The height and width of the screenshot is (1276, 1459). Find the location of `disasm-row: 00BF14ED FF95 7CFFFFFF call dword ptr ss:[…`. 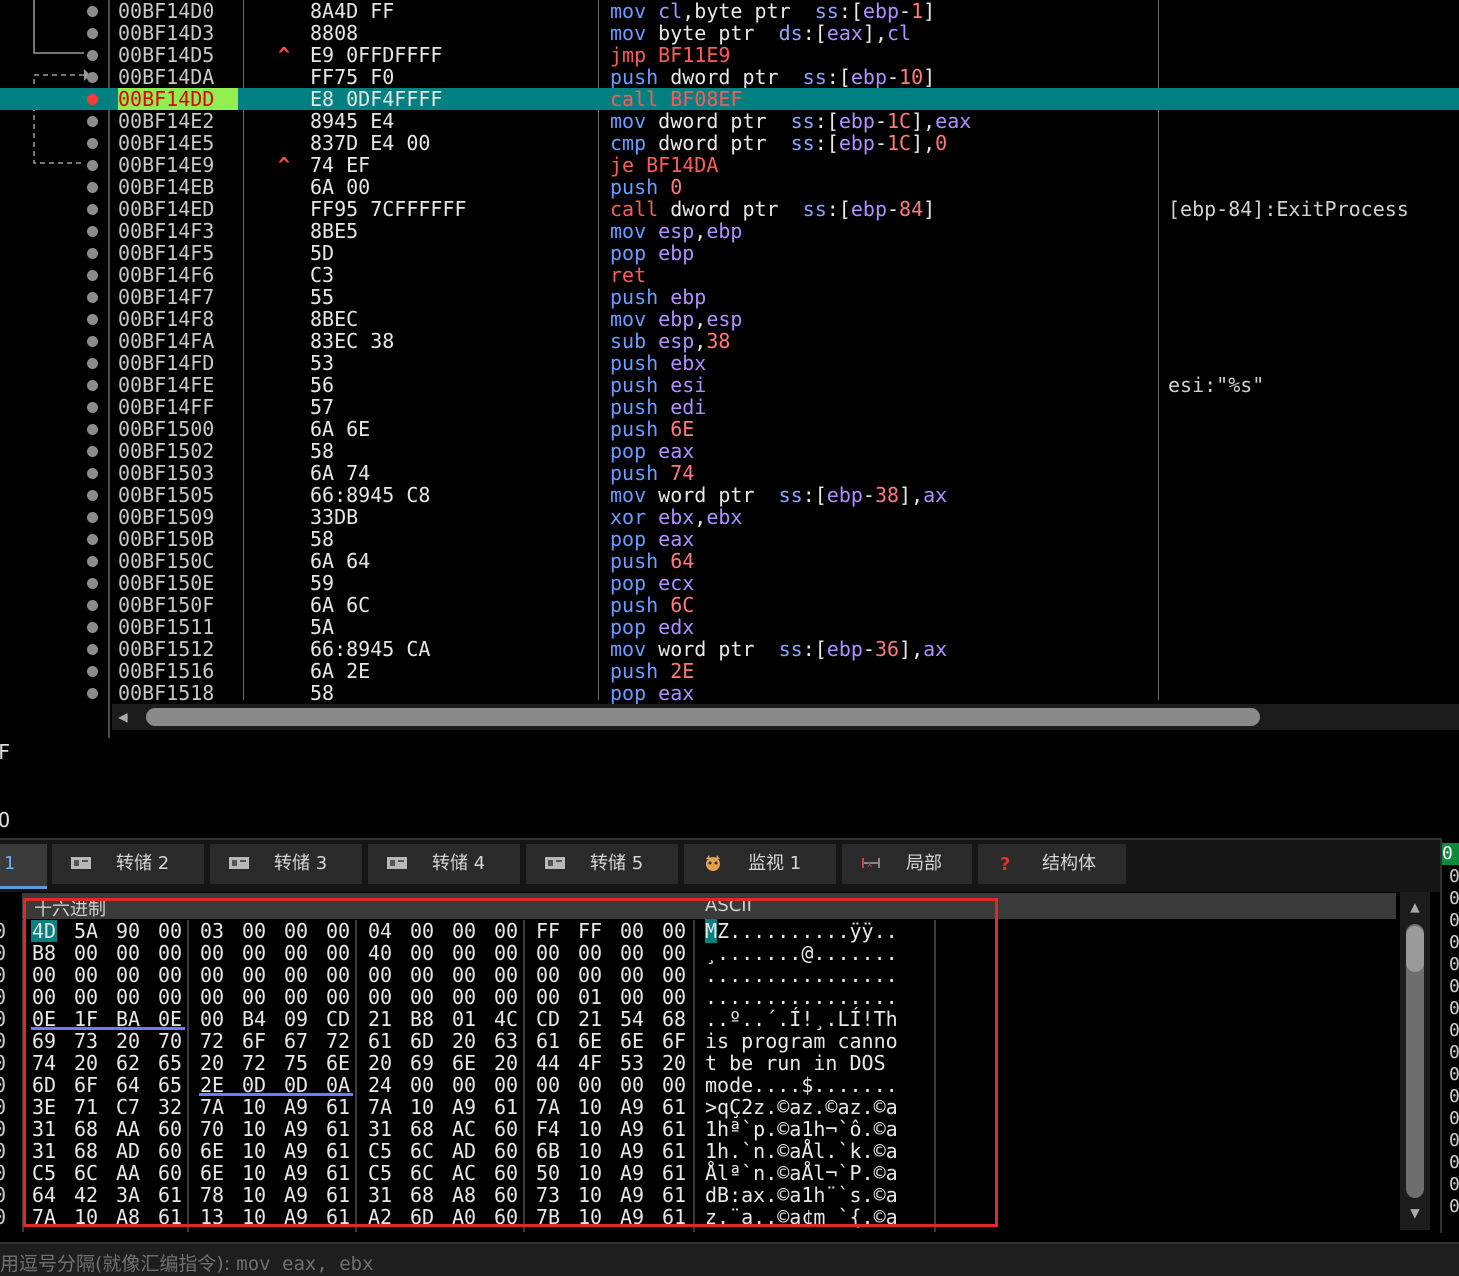

disasm-row: 00BF14ED FF95 7CFFFFFF call dword ptr ss:[… is located at coordinates (729, 209).